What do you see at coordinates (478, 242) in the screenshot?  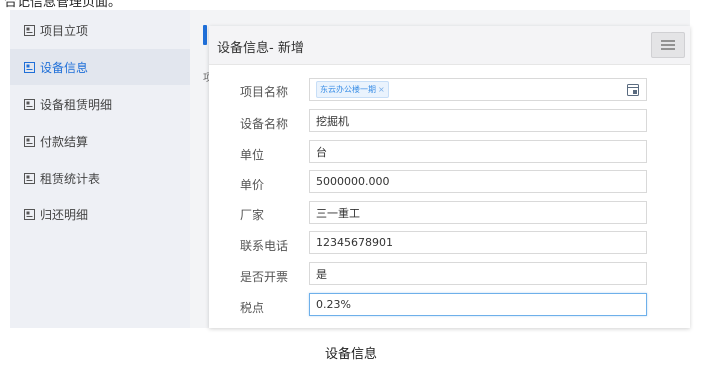 I see `phone-input: 12345678901` at bounding box center [478, 242].